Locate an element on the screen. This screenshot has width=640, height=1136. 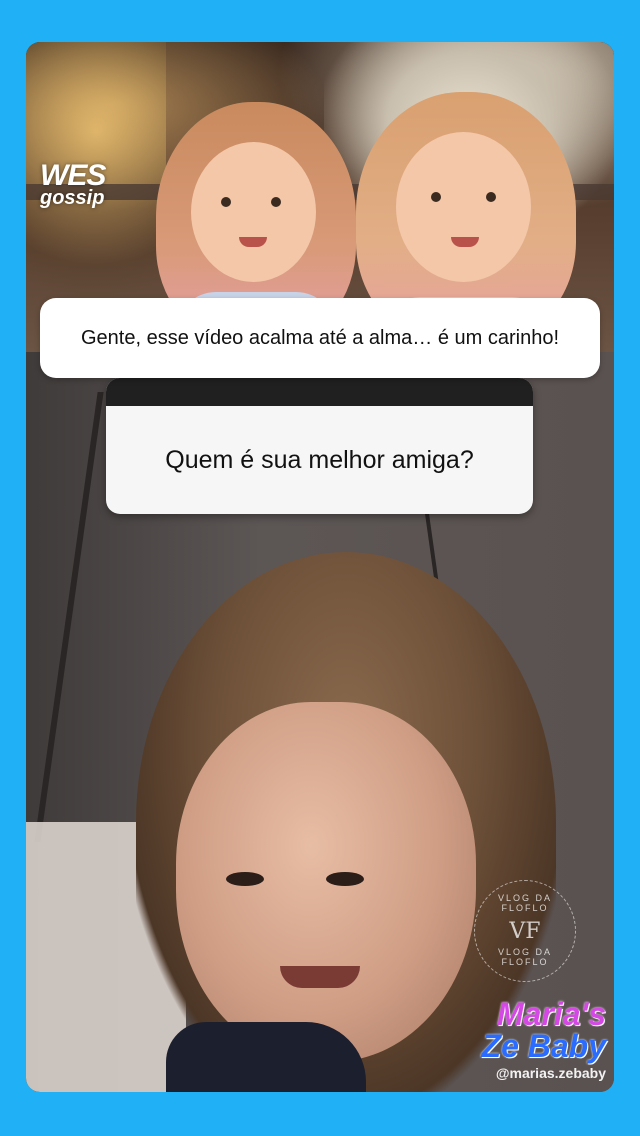
brand-logo: Maria's Ze Baby @marias.zebaby is located at coordinates (526, 1039).